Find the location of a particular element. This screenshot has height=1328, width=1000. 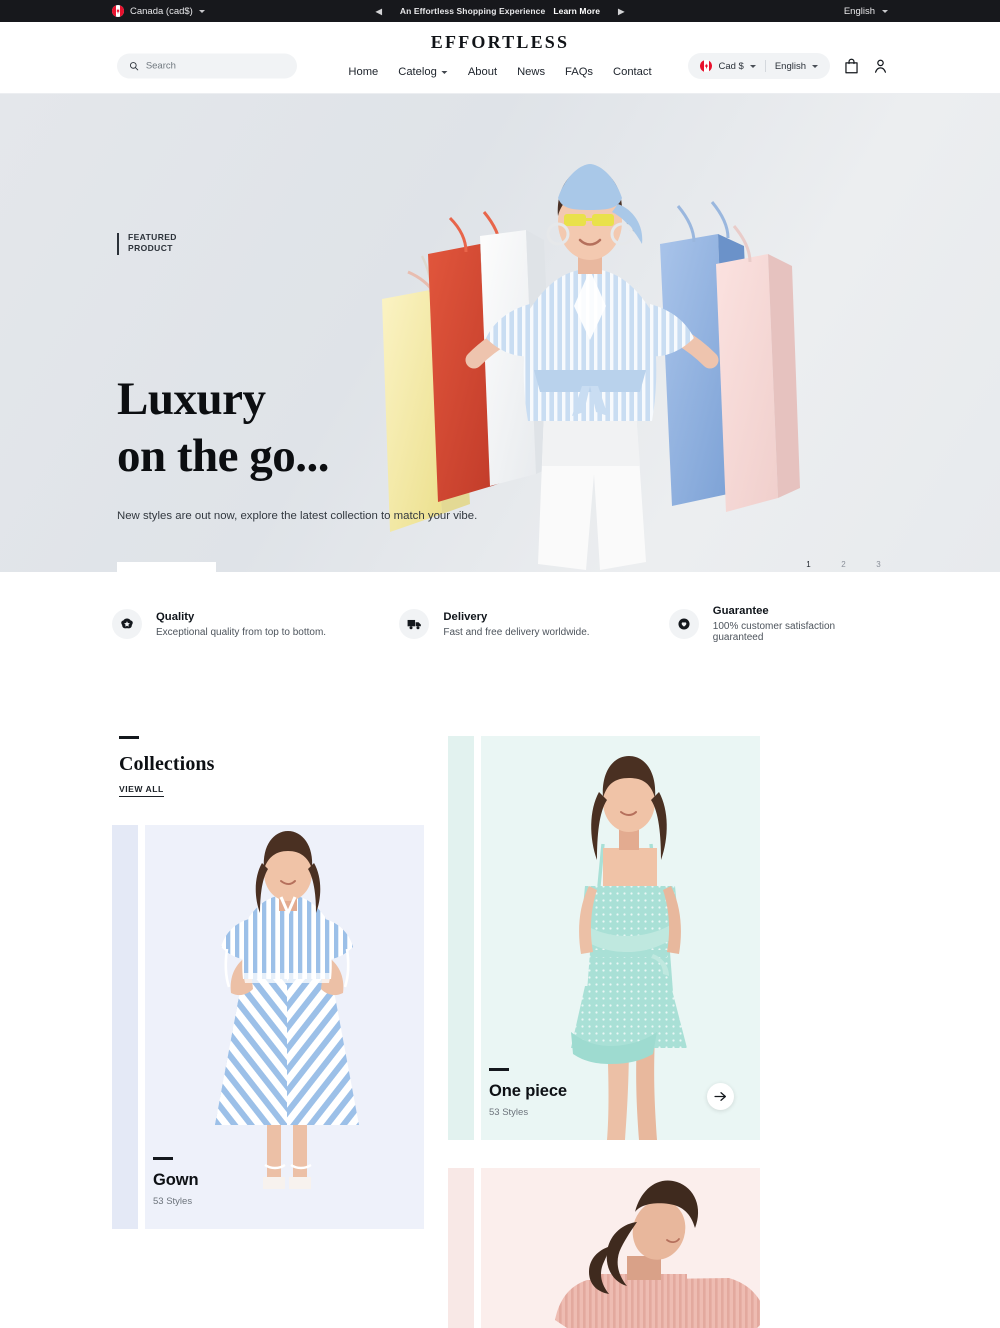

card-title: Gown is located at coordinates (176, 1180).